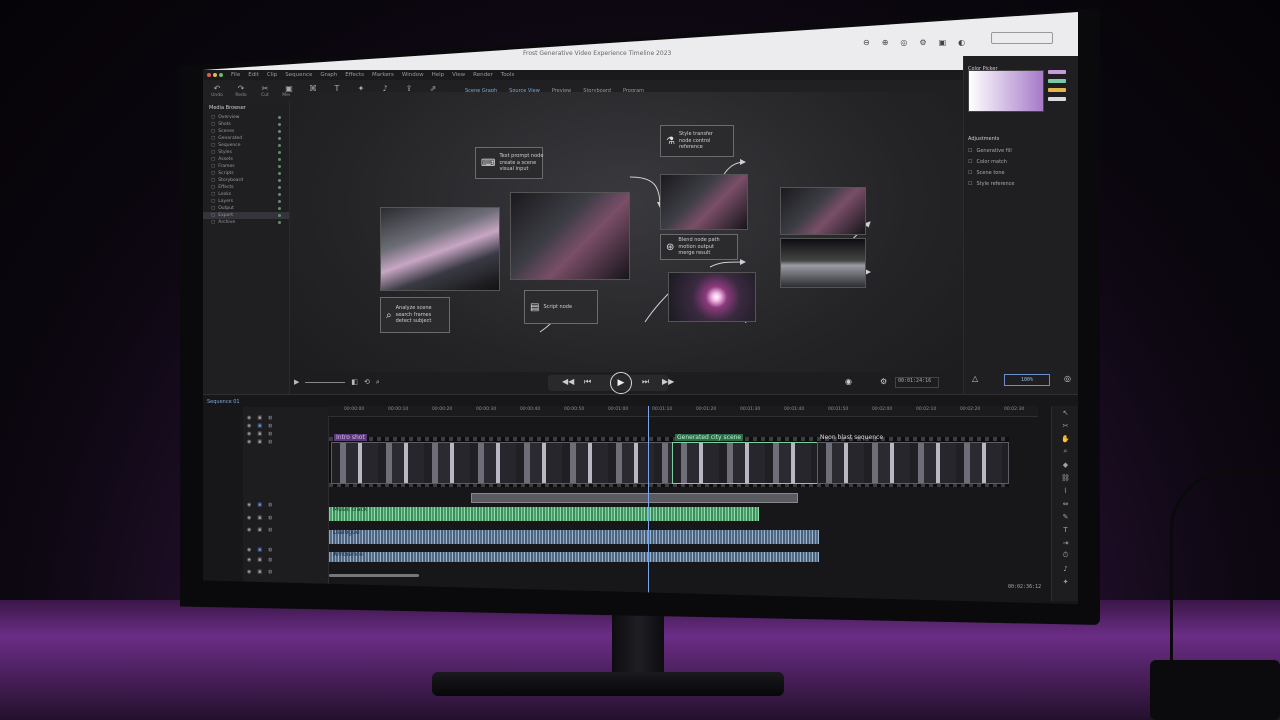  Describe the element at coordinates (246, 194) in the screenshot. I see `browser-item: ▢ Looks` at that location.